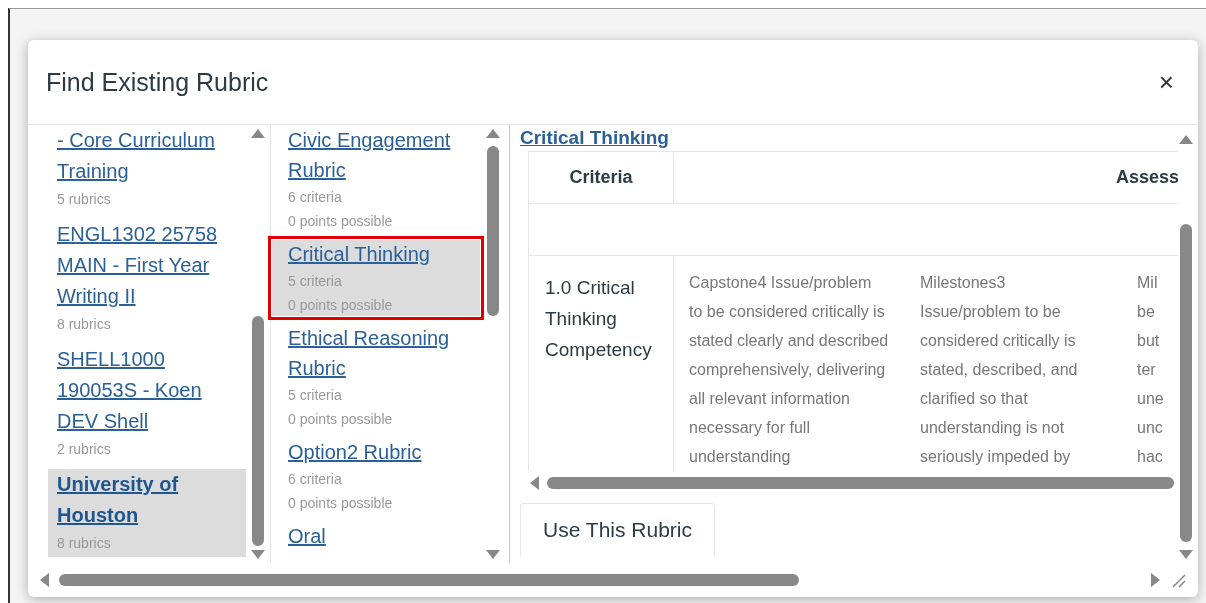 The height and width of the screenshot is (603, 1206). What do you see at coordinates (601, 363) in the screenshot?
I see `criterion-cell: 1.0 Critical Thinking Competency` at bounding box center [601, 363].